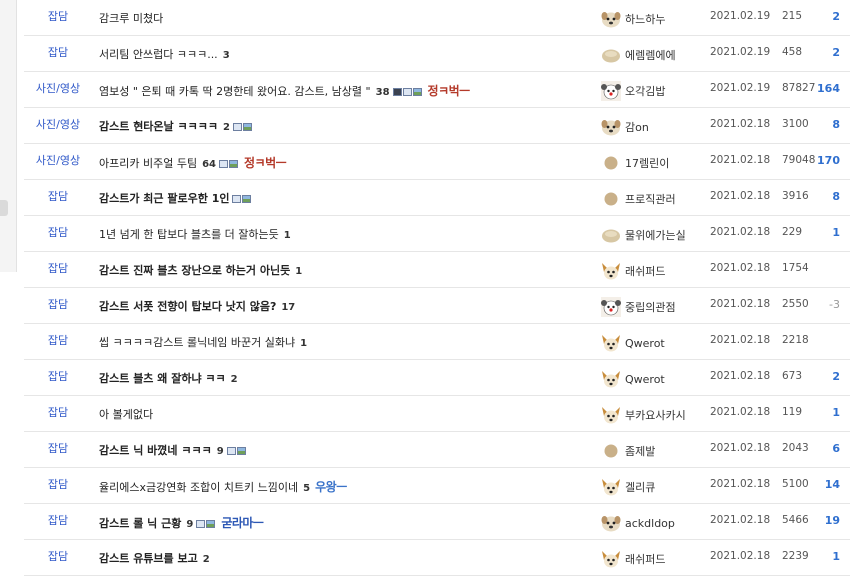 Image resolution: width=850 pixels, height=576 pixels. What do you see at coordinates (306, 488) in the screenshot?
I see `comment-count: 5` at bounding box center [306, 488].